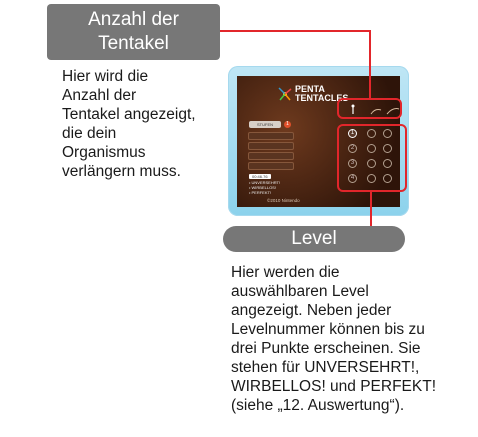  What do you see at coordinates (99, 95) in the screenshot?
I see `desc-line: Anzahl der` at bounding box center [99, 95].